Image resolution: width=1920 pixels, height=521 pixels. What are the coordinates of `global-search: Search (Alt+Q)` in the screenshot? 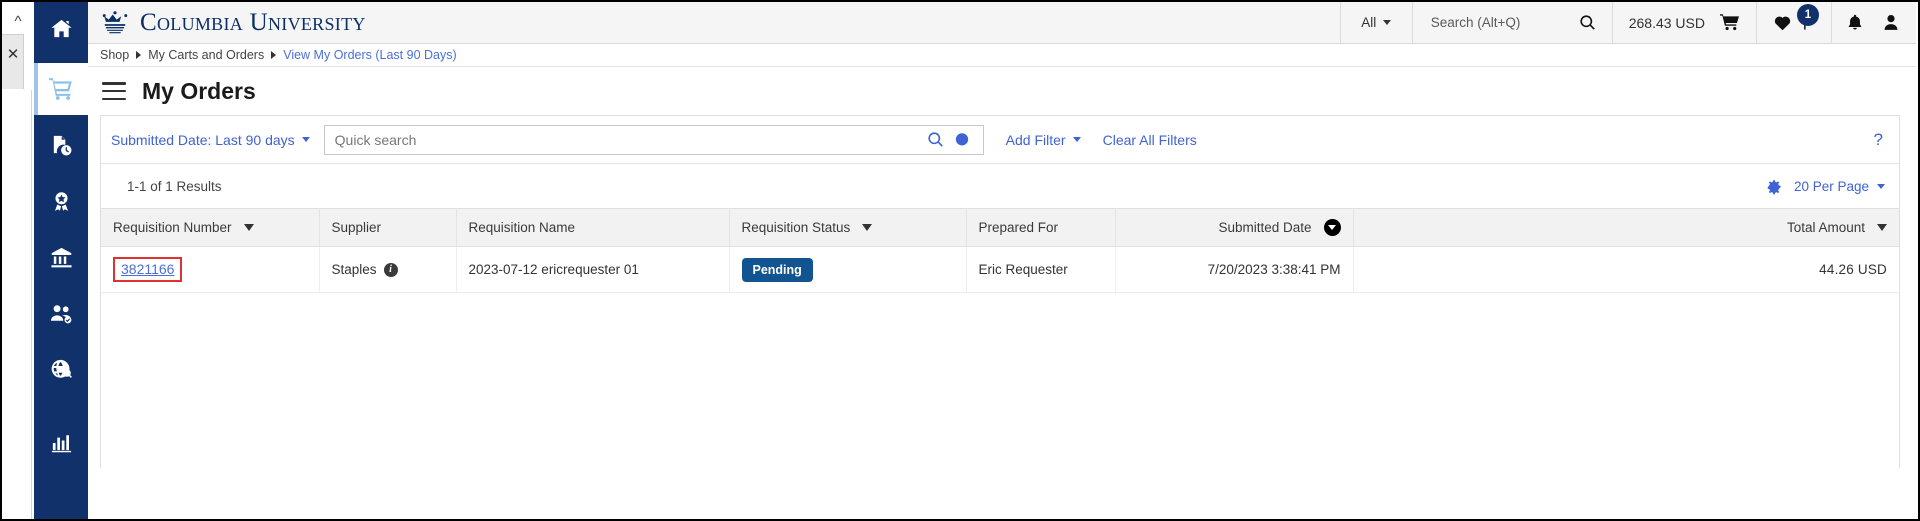 It's located at (1511, 22).